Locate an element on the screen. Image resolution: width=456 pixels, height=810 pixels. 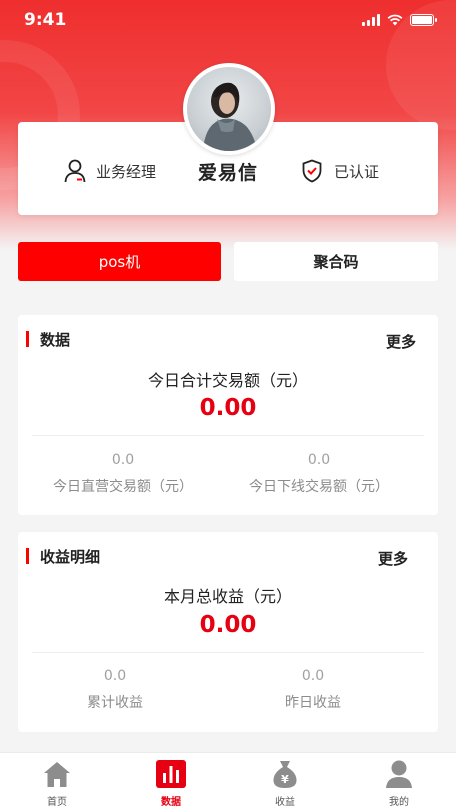
card-header: 收益明细 更多 is located at coordinates (228, 557).